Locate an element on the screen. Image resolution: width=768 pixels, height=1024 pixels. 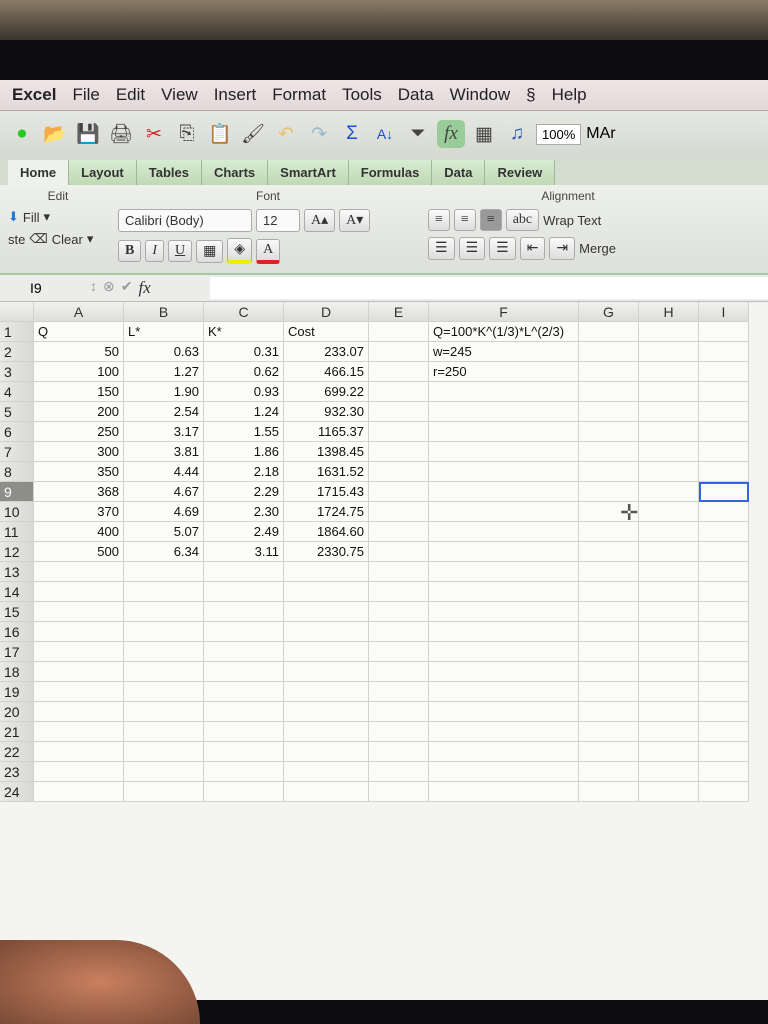
cell-i8 is located at coordinates (724, 472).